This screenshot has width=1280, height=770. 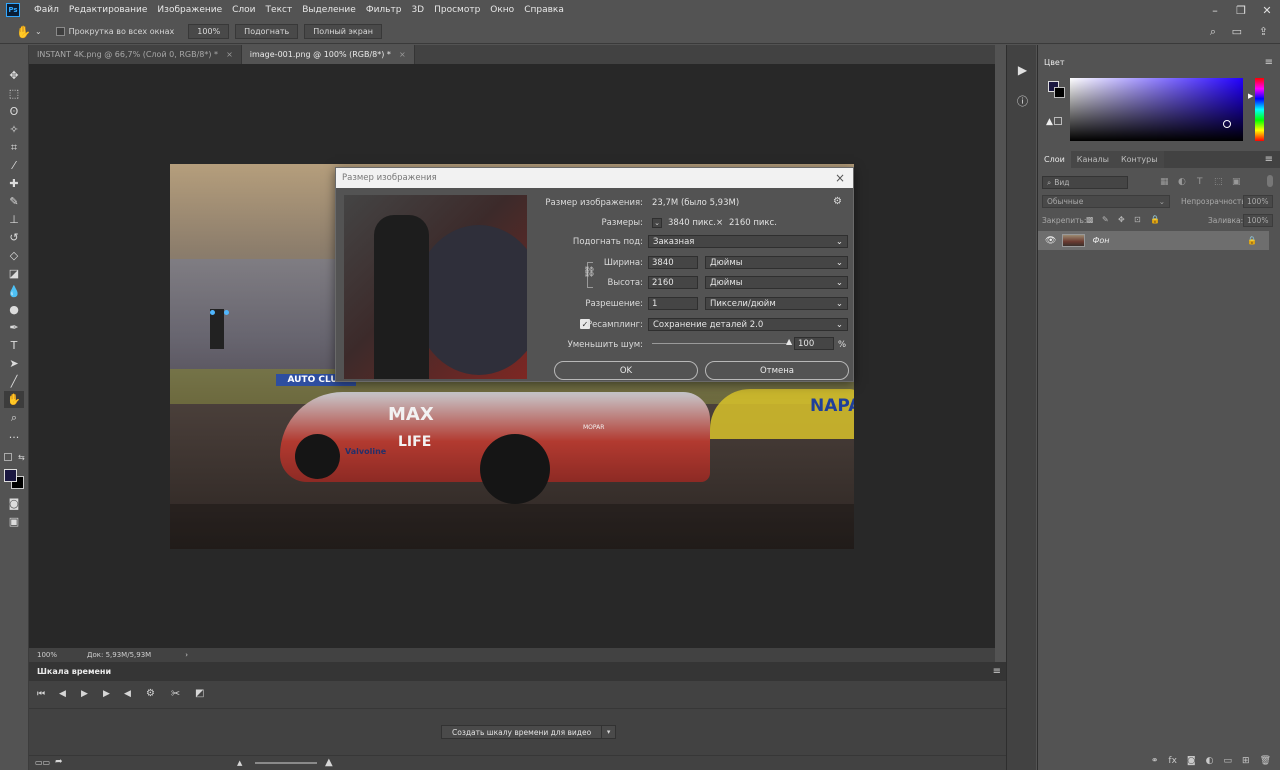 I want to click on menu-3d: 3D, so click(x=418, y=10).